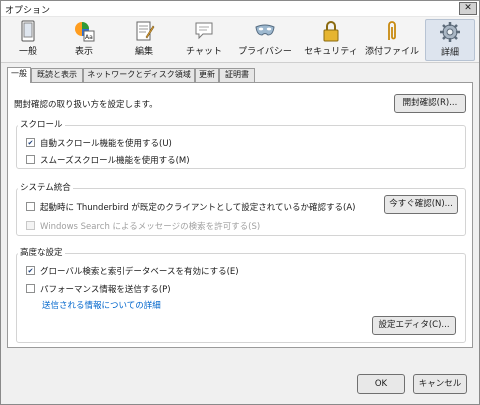 This screenshot has height=405, width=480. Describe the element at coordinates (41, 252) in the screenshot. I see `advanced-config-label: 高度な設定` at that location.